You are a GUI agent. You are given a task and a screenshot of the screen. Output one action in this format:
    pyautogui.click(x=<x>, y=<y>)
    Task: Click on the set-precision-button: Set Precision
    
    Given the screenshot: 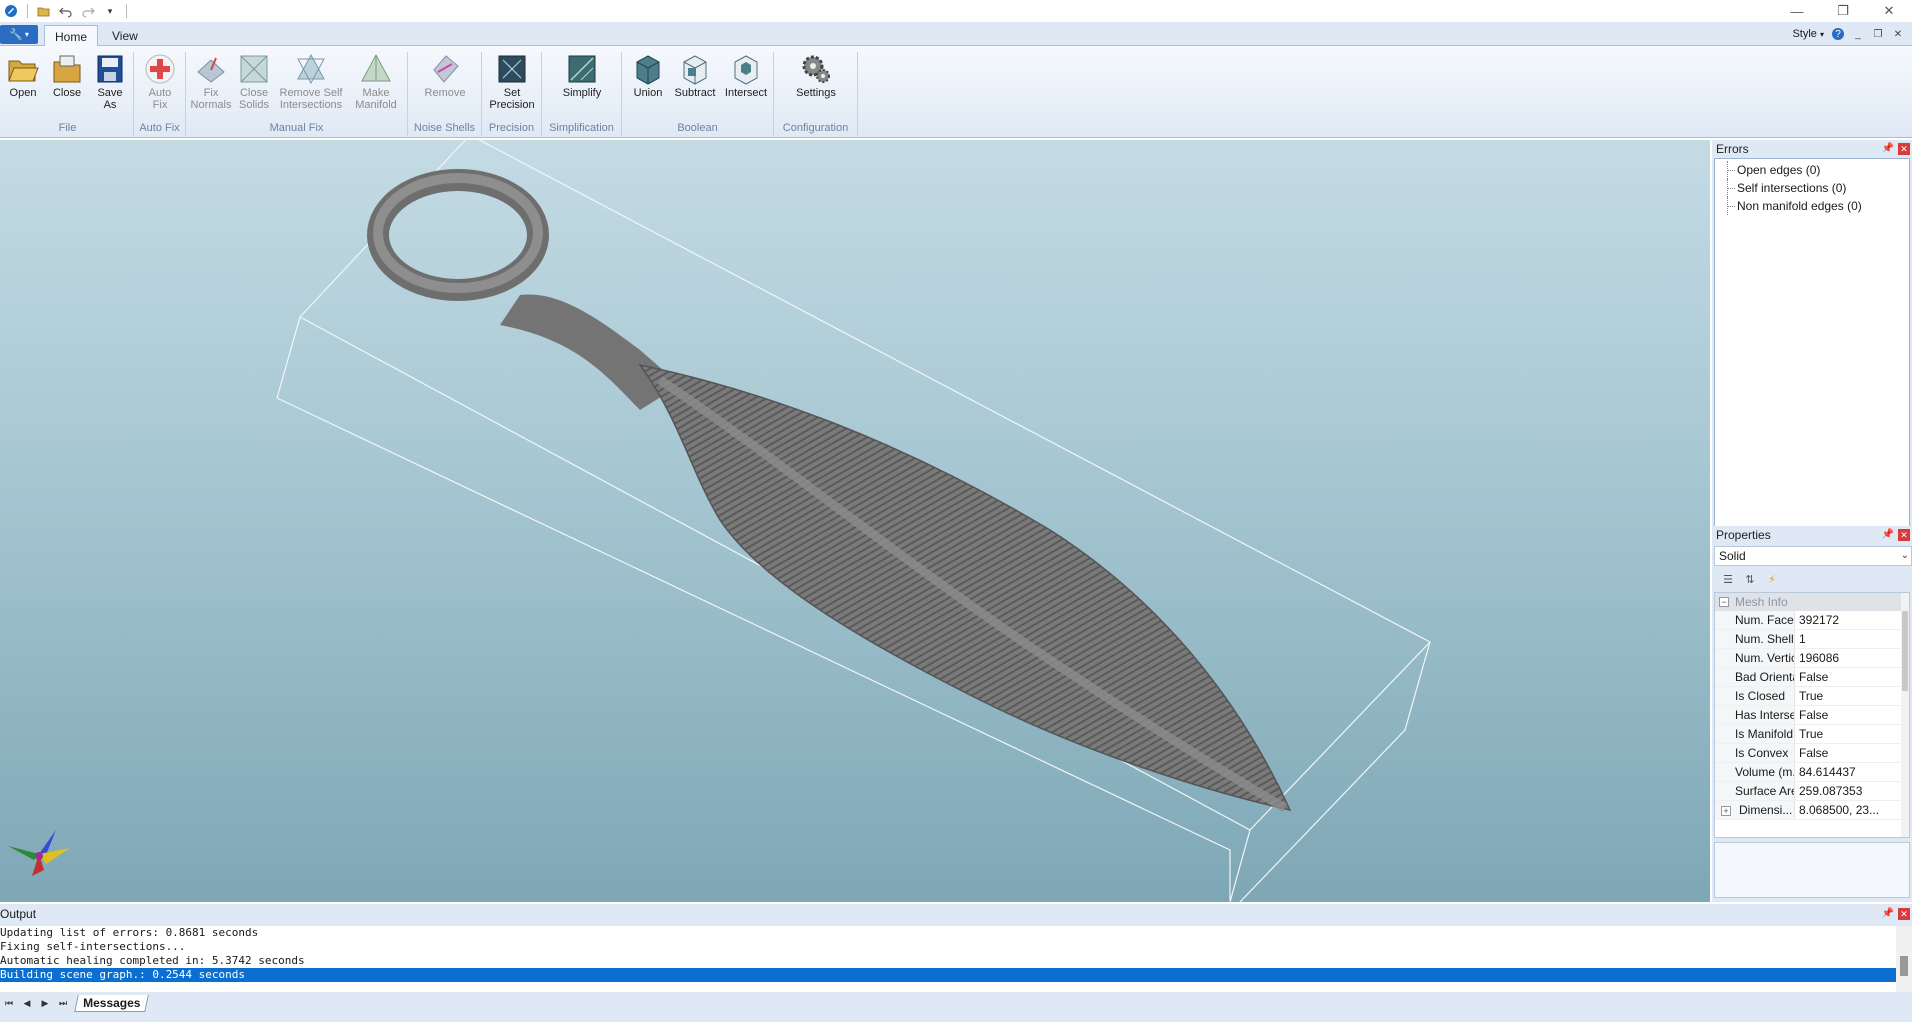 What is the action you would take?
    pyautogui.click(x=512, y=81)
    